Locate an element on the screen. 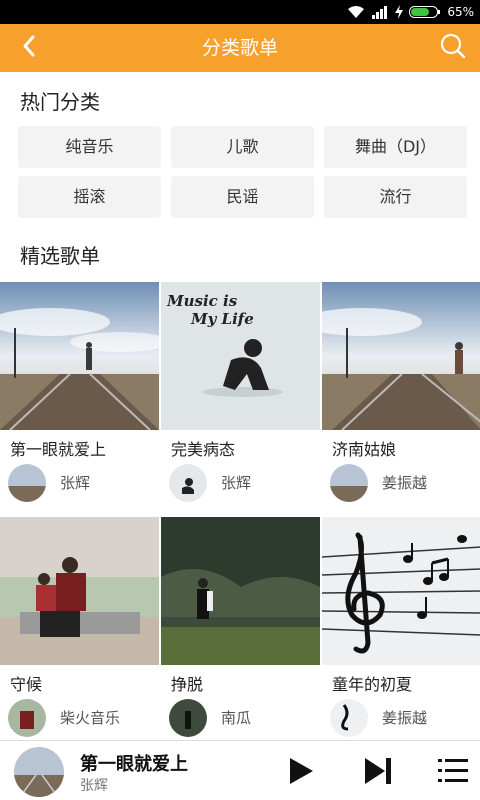  play-button is located at coordinates (301, 771).